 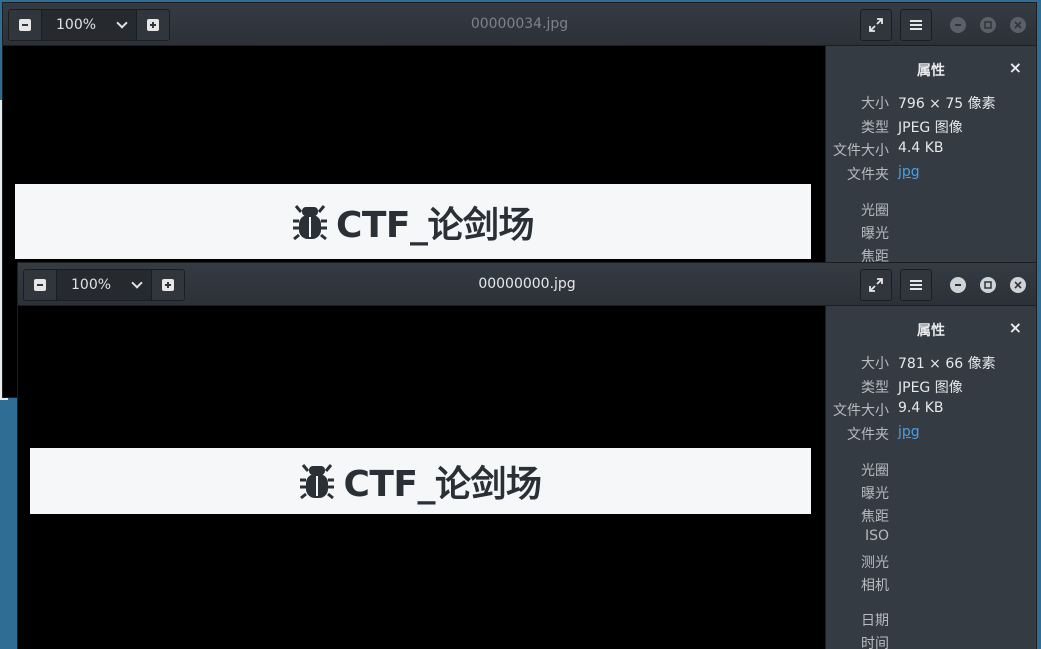 I want to click on property-file-size: 文件大小 4.4 KB, so click(x=888, y=149).